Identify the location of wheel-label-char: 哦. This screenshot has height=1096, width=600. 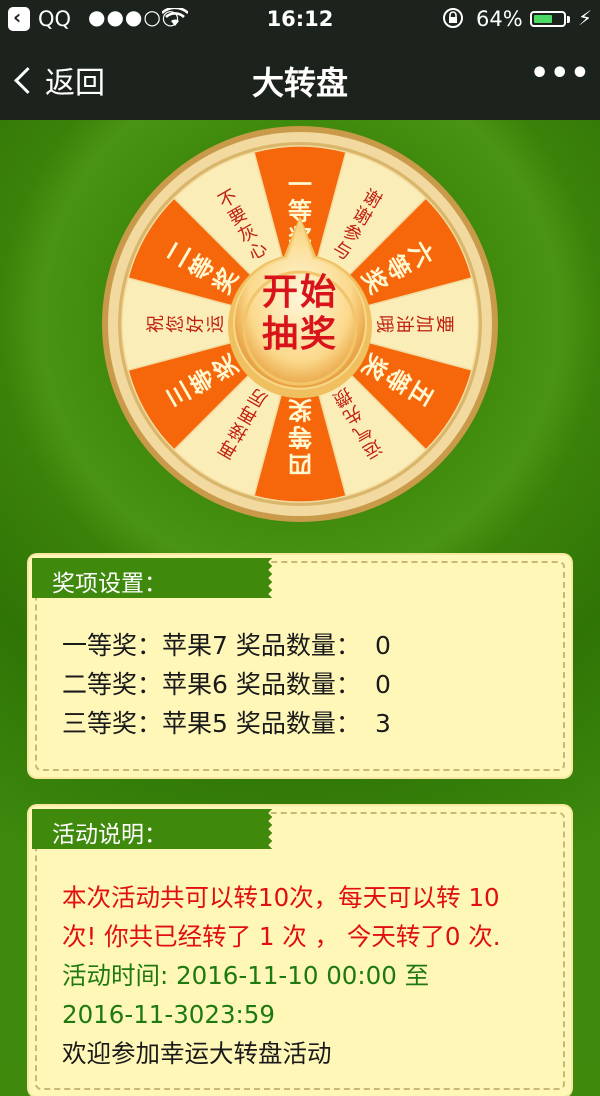
(384, 324).